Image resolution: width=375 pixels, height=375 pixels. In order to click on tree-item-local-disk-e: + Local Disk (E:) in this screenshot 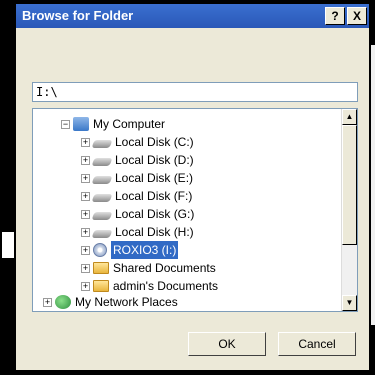, I will do `click(137, 178)`.